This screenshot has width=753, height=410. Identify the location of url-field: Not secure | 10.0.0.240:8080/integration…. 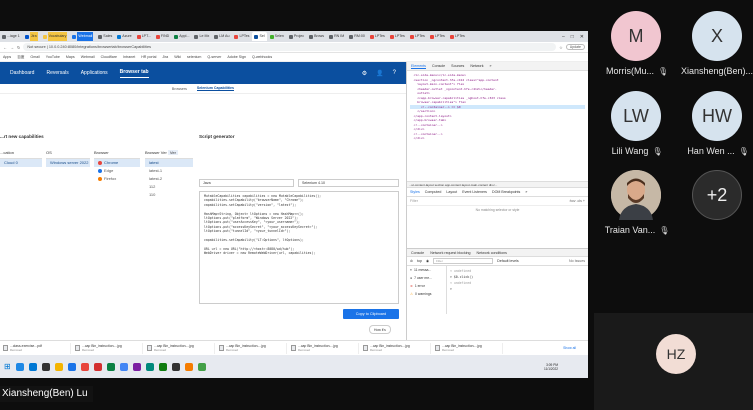
(290, 47).